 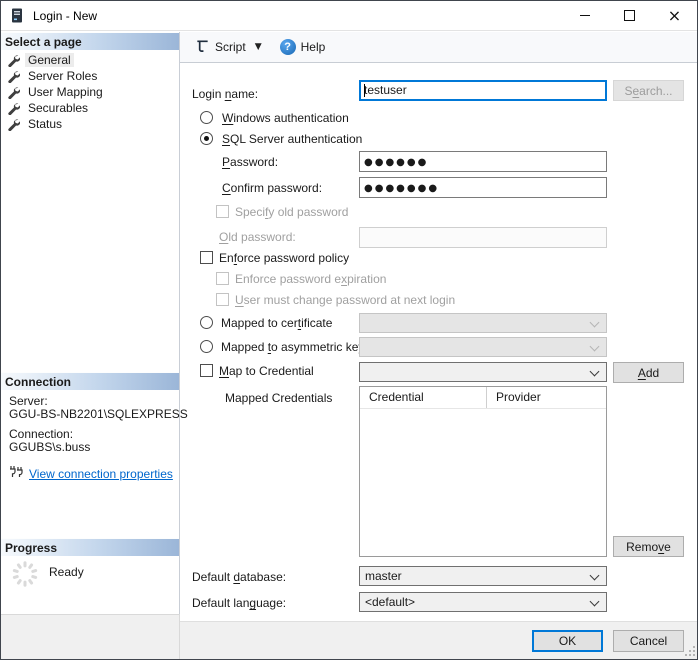 What do you see at coordinates (287, 47) in the screenshot?
I see `help-icon: ?` at bounding box center [287, 47].